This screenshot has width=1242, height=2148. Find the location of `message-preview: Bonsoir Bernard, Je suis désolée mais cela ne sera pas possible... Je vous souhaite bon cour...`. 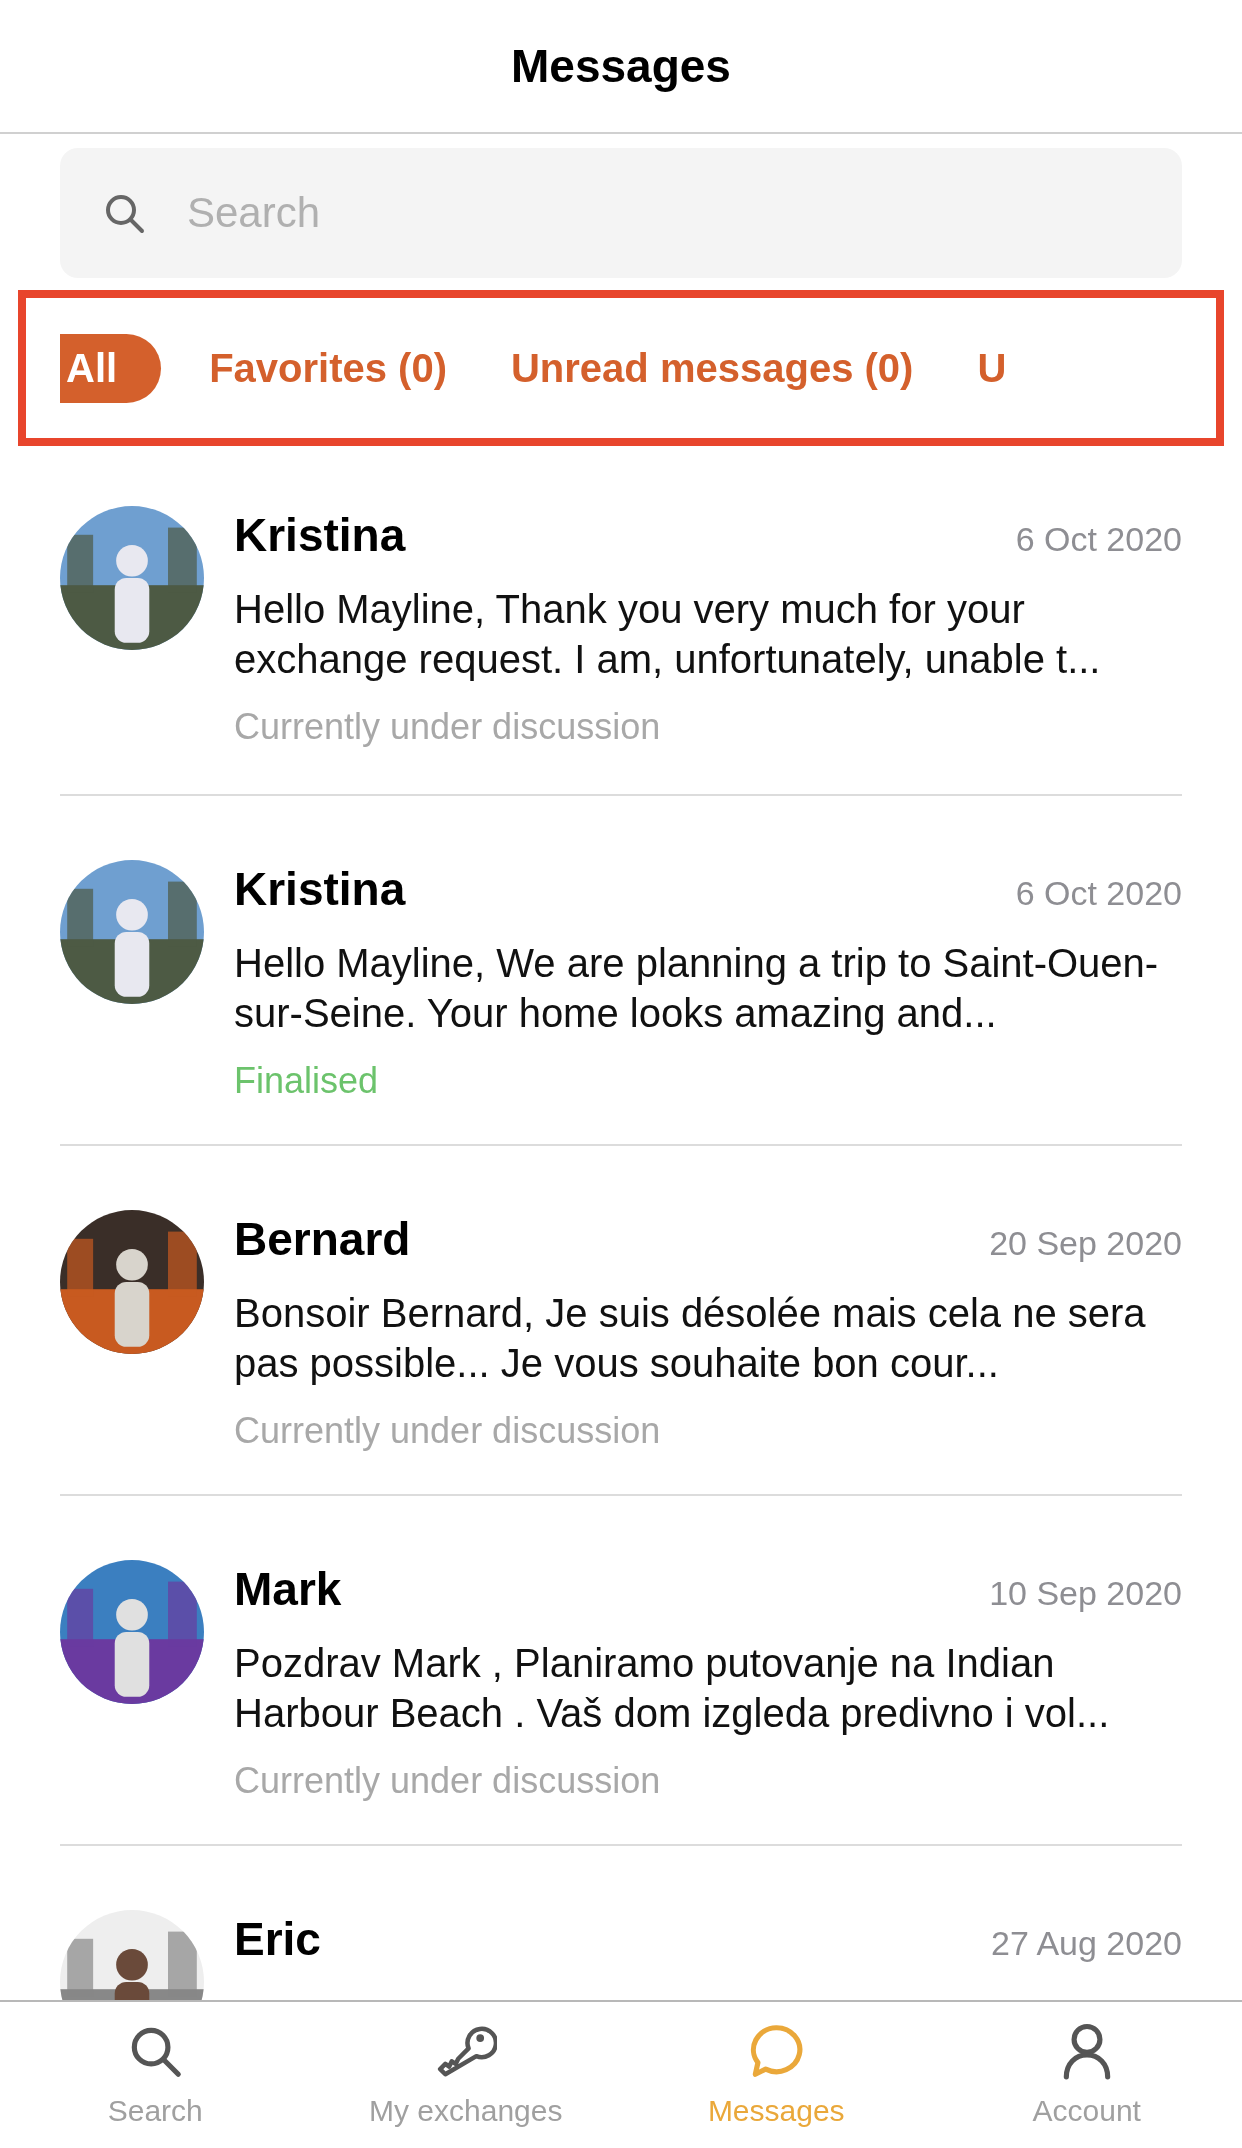

message-preview: Bonsoir Bernard, Je suis désolée mais cela ne sera pas possible... Je vous souhaite bon cour... is located at coordinates (690, 1338).